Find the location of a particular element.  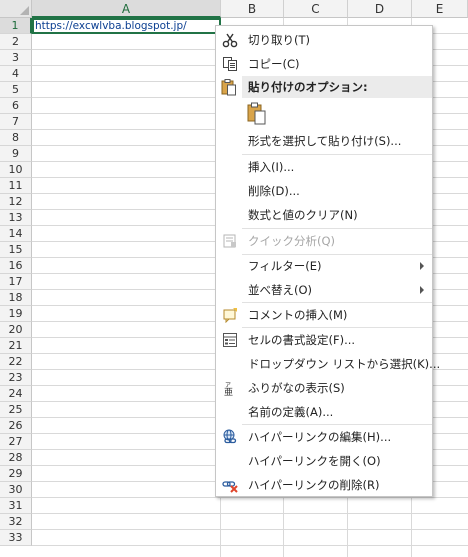

row-header-7: 7 is located at coordinates (16, 122).